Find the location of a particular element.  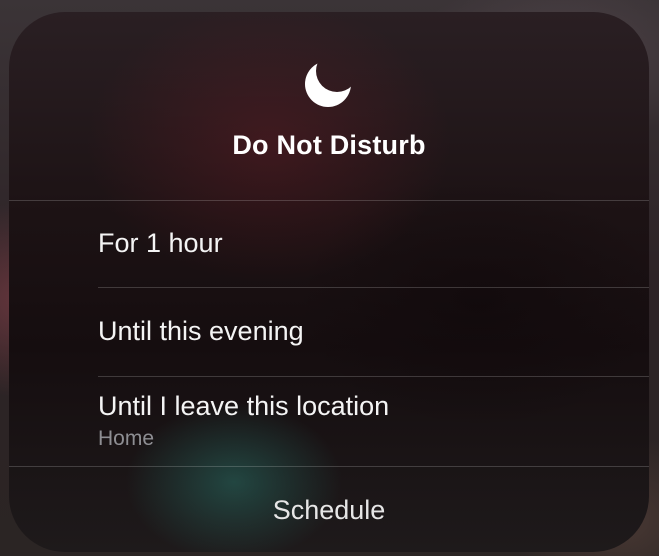

schedule-button: Schedule is located at coordinates (329, 509).